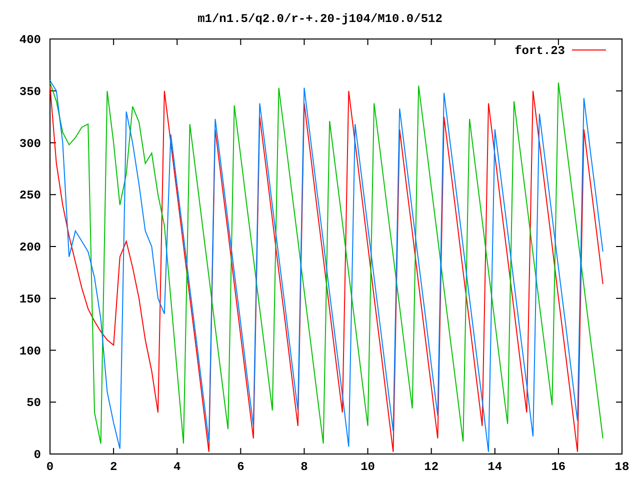 This screenshot has width=640, height=480. What do you see at coordinates (539, 51) in the screenshot?
I see `legend-label: fort.23` at bounding box center [539, 51].